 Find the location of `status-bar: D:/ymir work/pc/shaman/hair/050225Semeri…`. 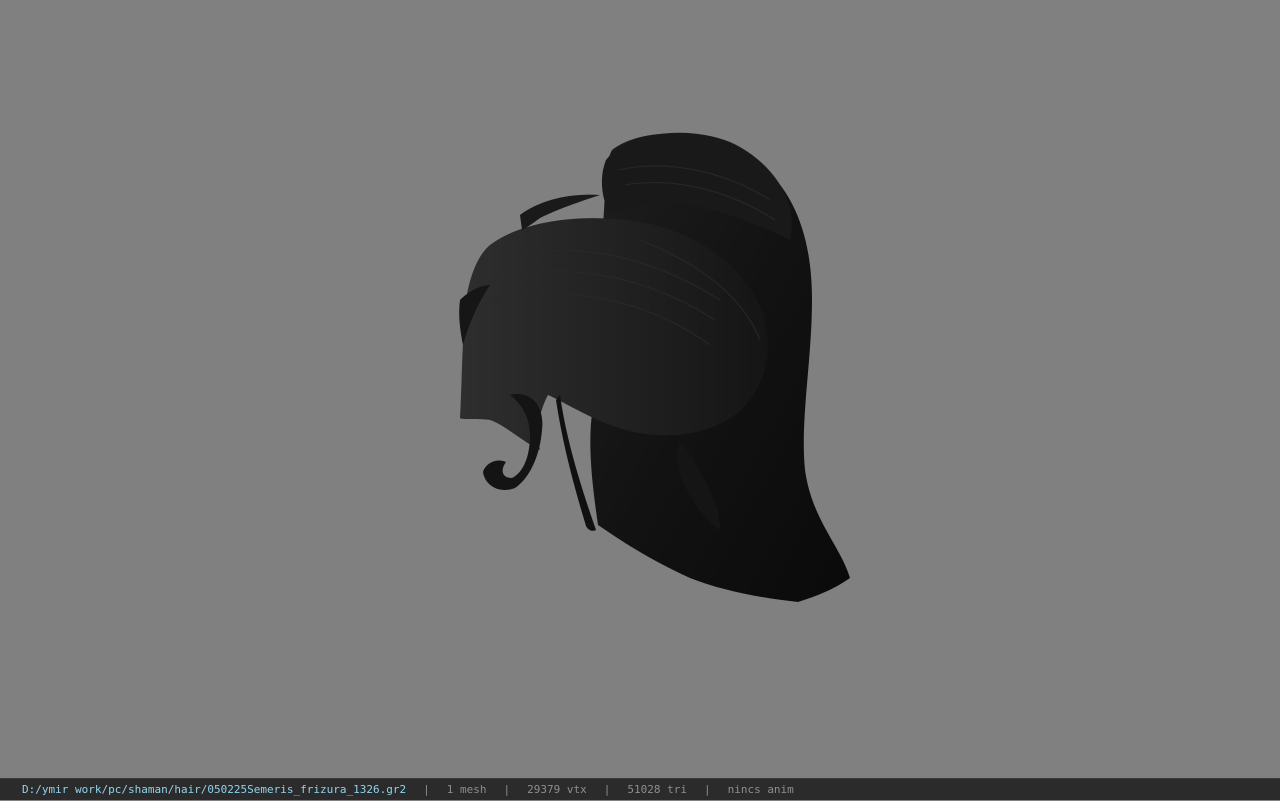

status-bar: D:/ymir work/pc/shaman/hair/050225Semeri… is located at coordinates (640, 789).